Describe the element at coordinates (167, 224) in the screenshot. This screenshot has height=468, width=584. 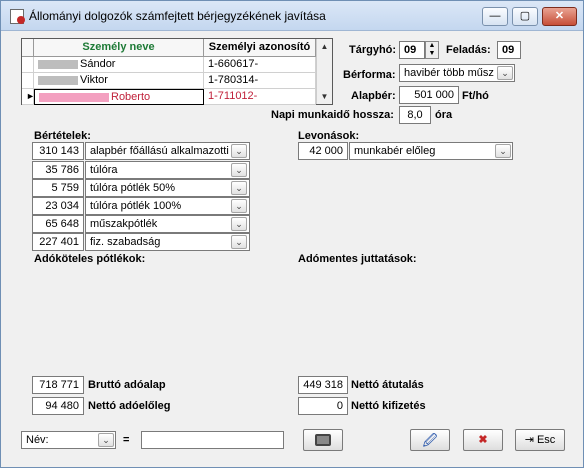
I see `bertetel-type: műszakpótlék` at that location.